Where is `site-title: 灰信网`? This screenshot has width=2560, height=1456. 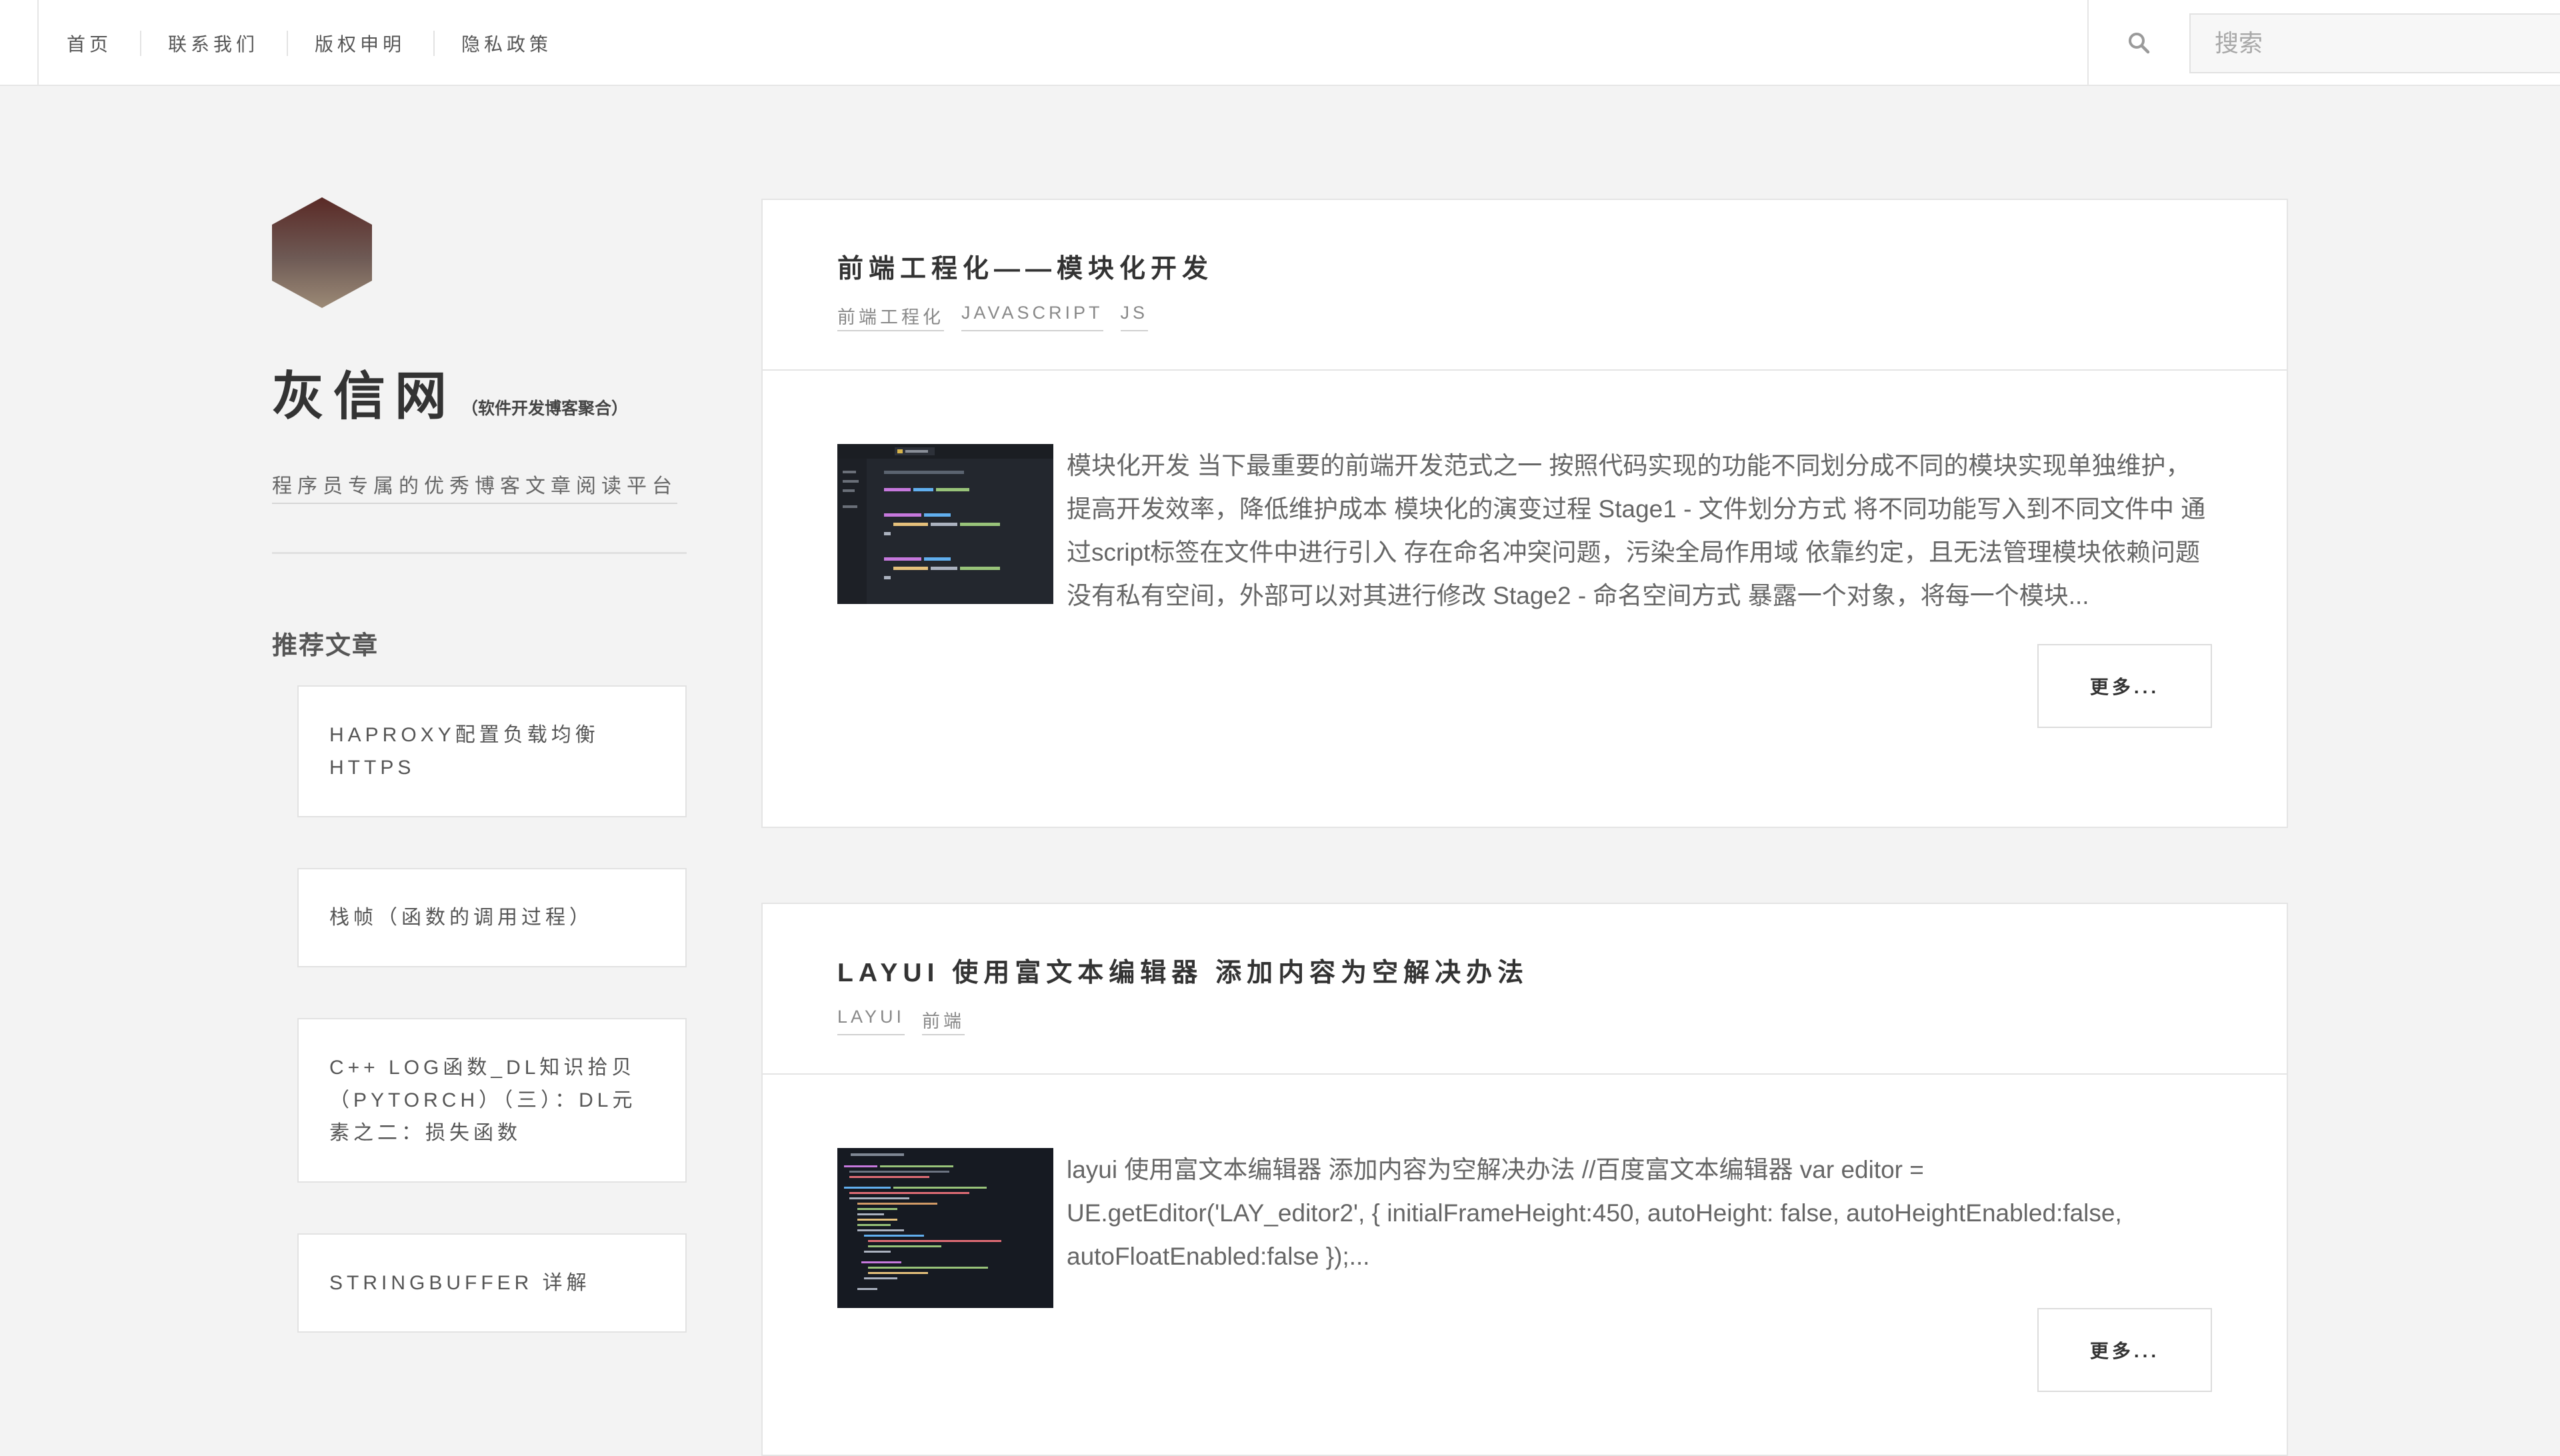
site-title: 灰信网 is located at coordinates (364, 392).